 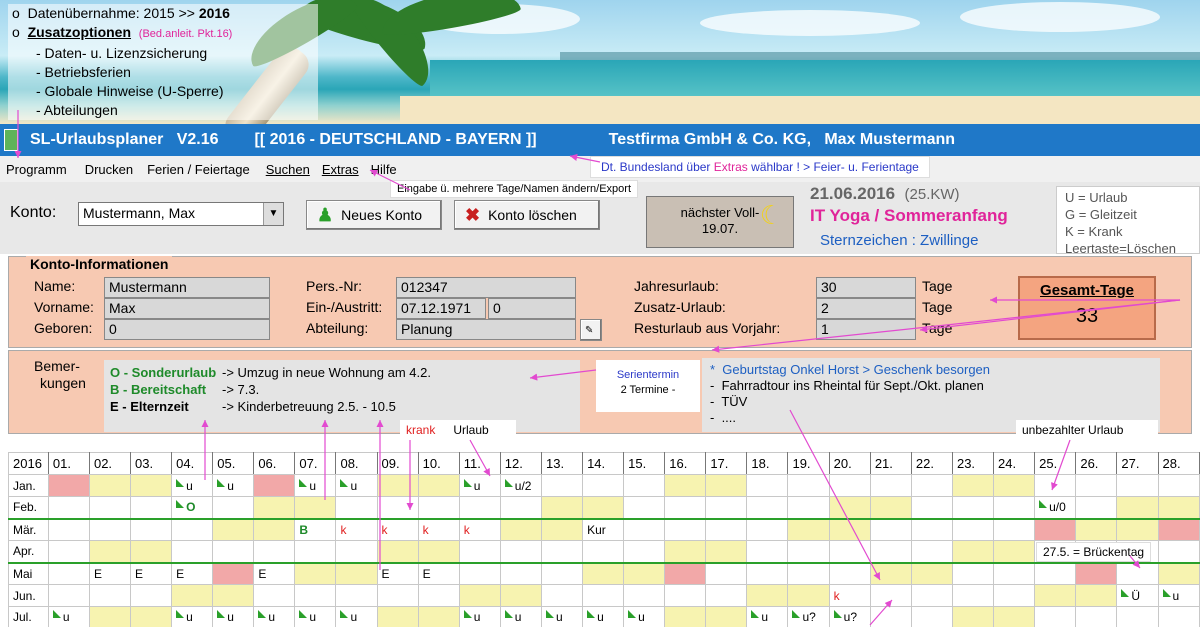 What do you see at coordinates (187, 287) in the screenshot?
I see `name-field: Mustermann` at bounding box center [187, 287].